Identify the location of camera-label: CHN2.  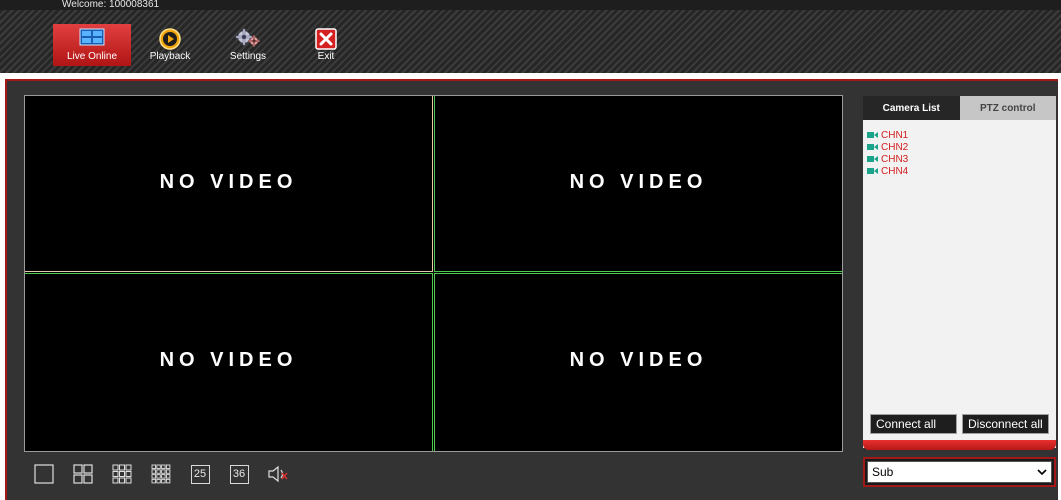
(895, 147).